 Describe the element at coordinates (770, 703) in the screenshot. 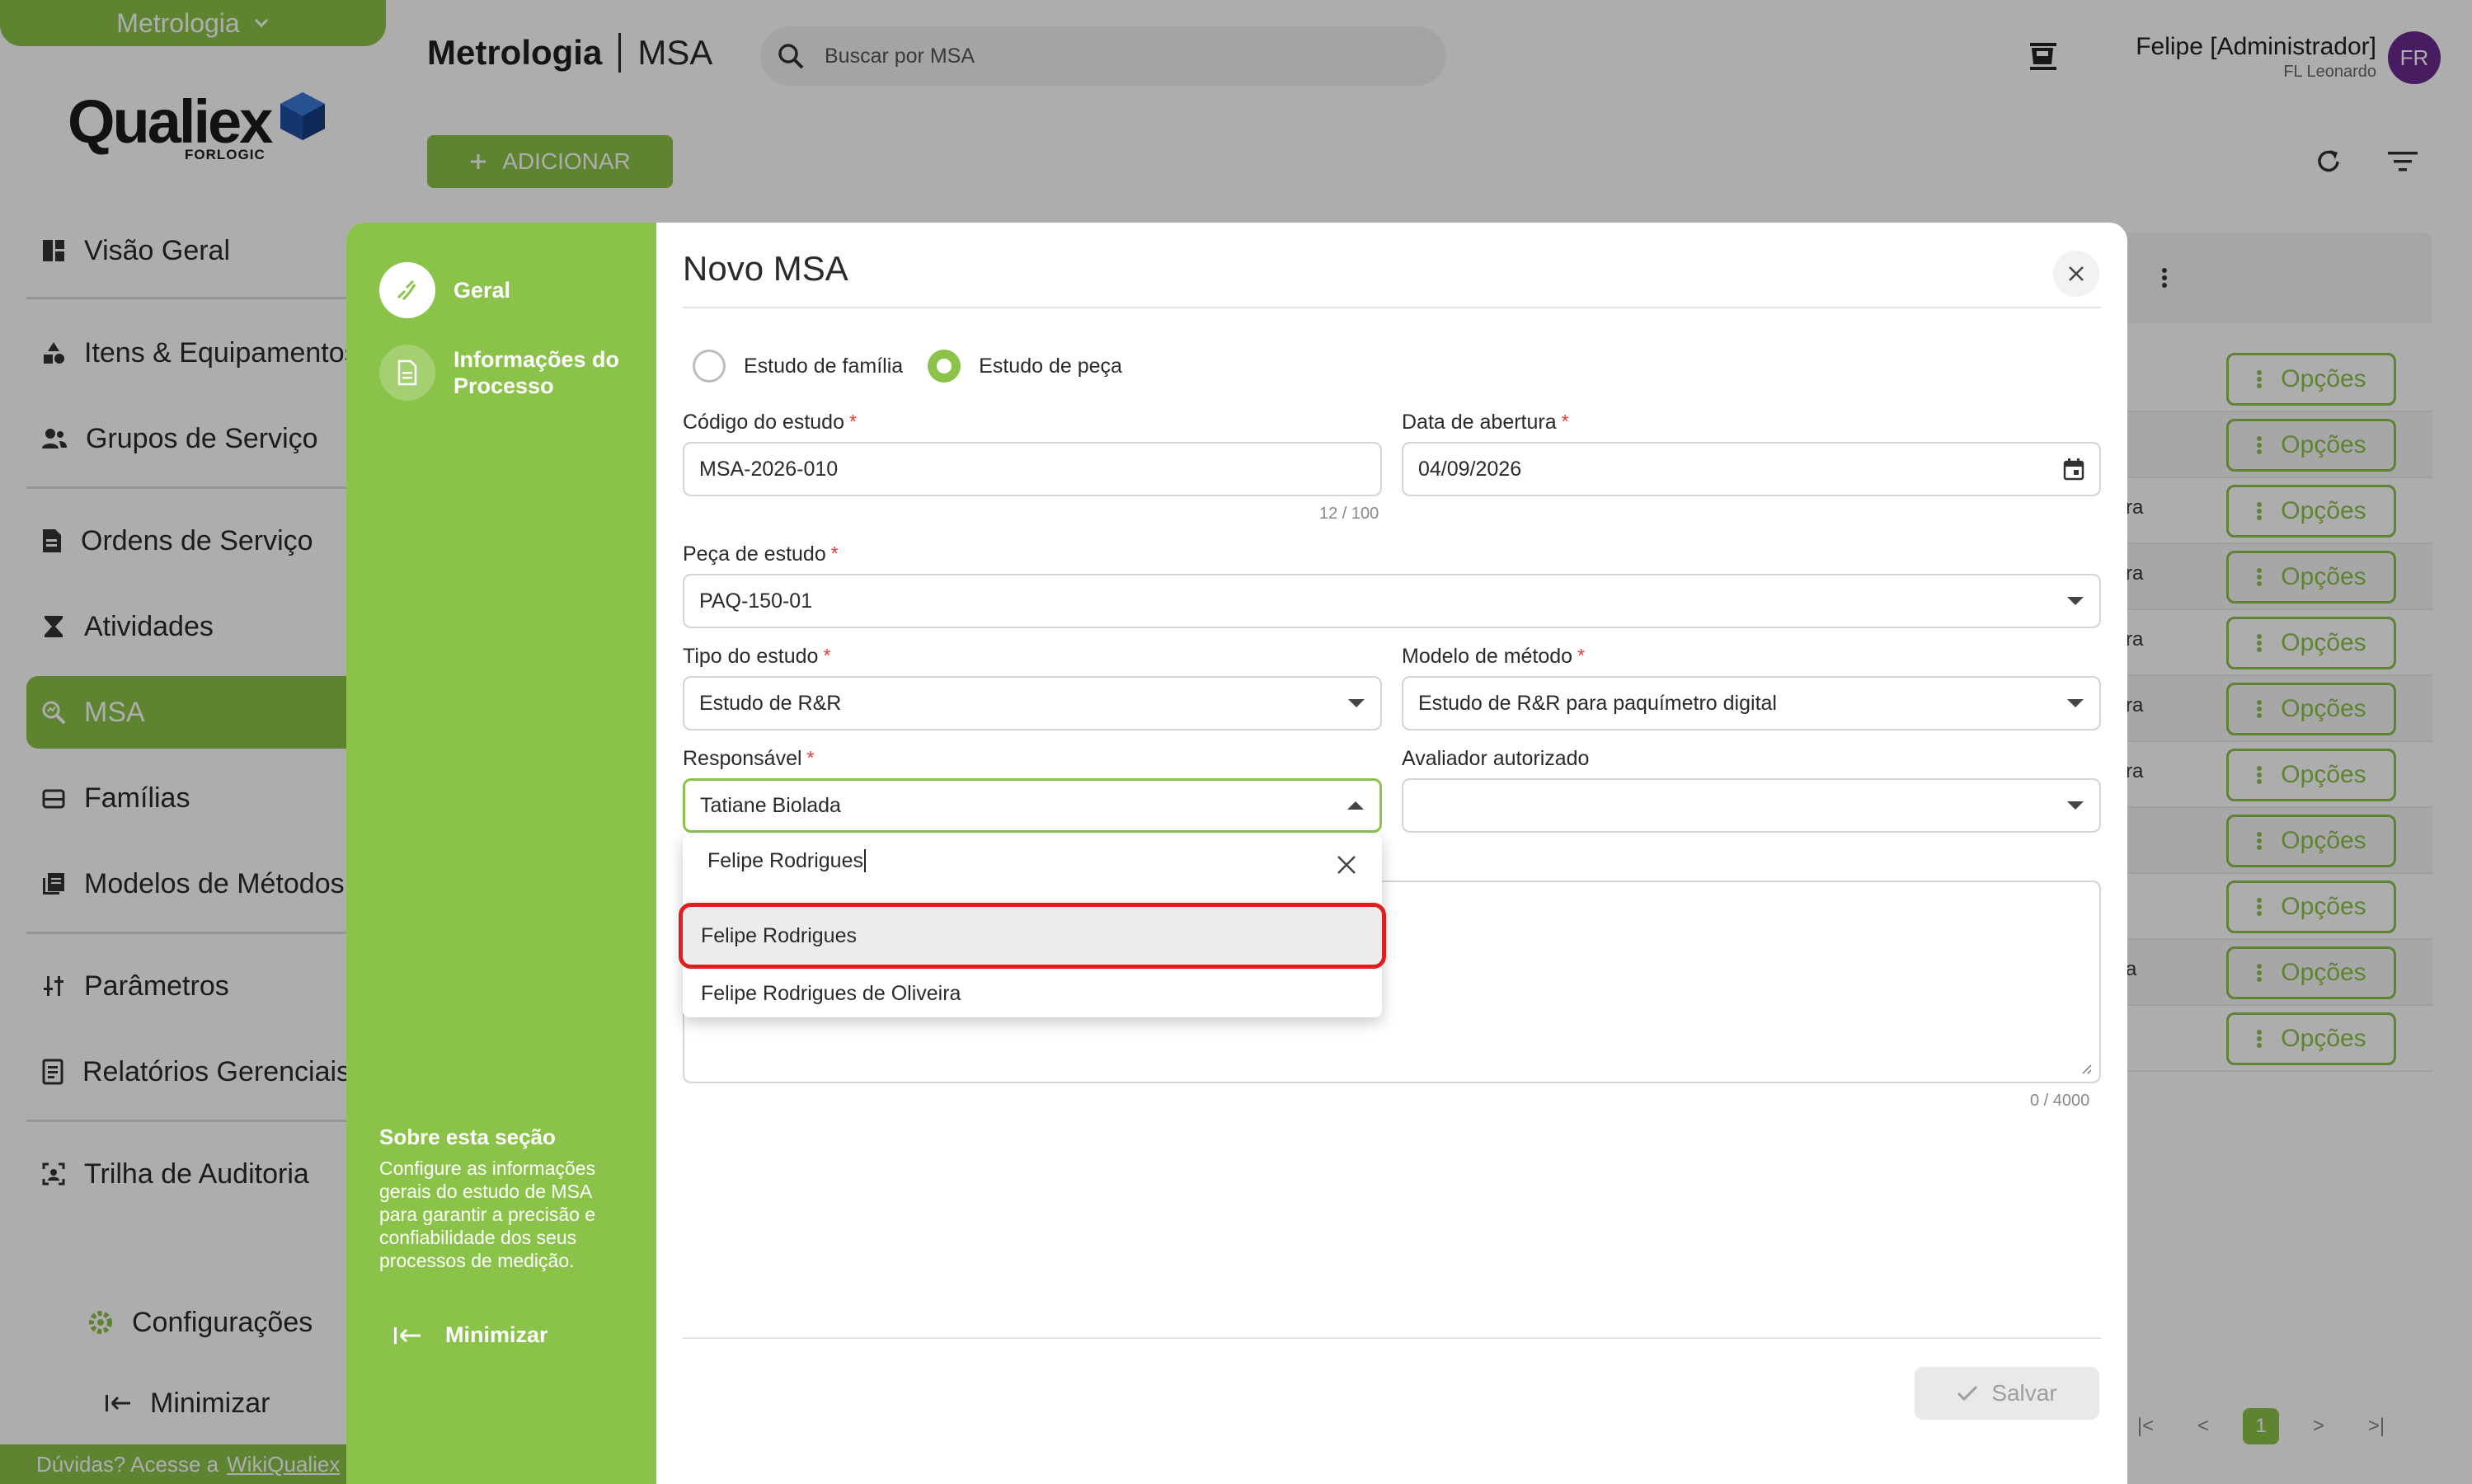

I see `tipo-value: Estudo de R&R` at that location.